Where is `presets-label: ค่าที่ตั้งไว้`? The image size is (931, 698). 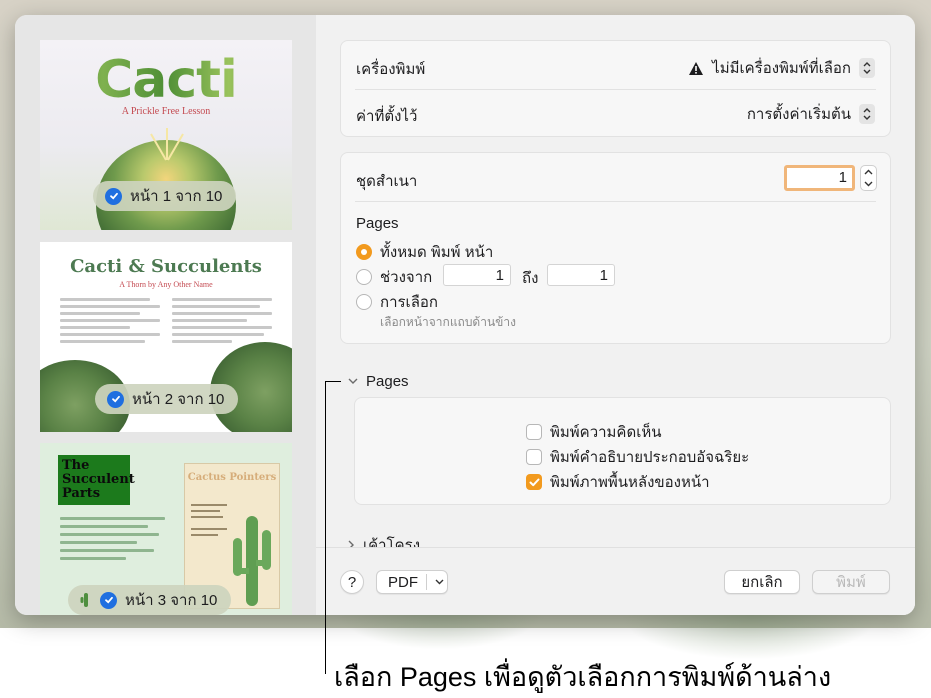
presets-label: ค่าที่ตั้งไว้ is located at coordinates (387, 116).